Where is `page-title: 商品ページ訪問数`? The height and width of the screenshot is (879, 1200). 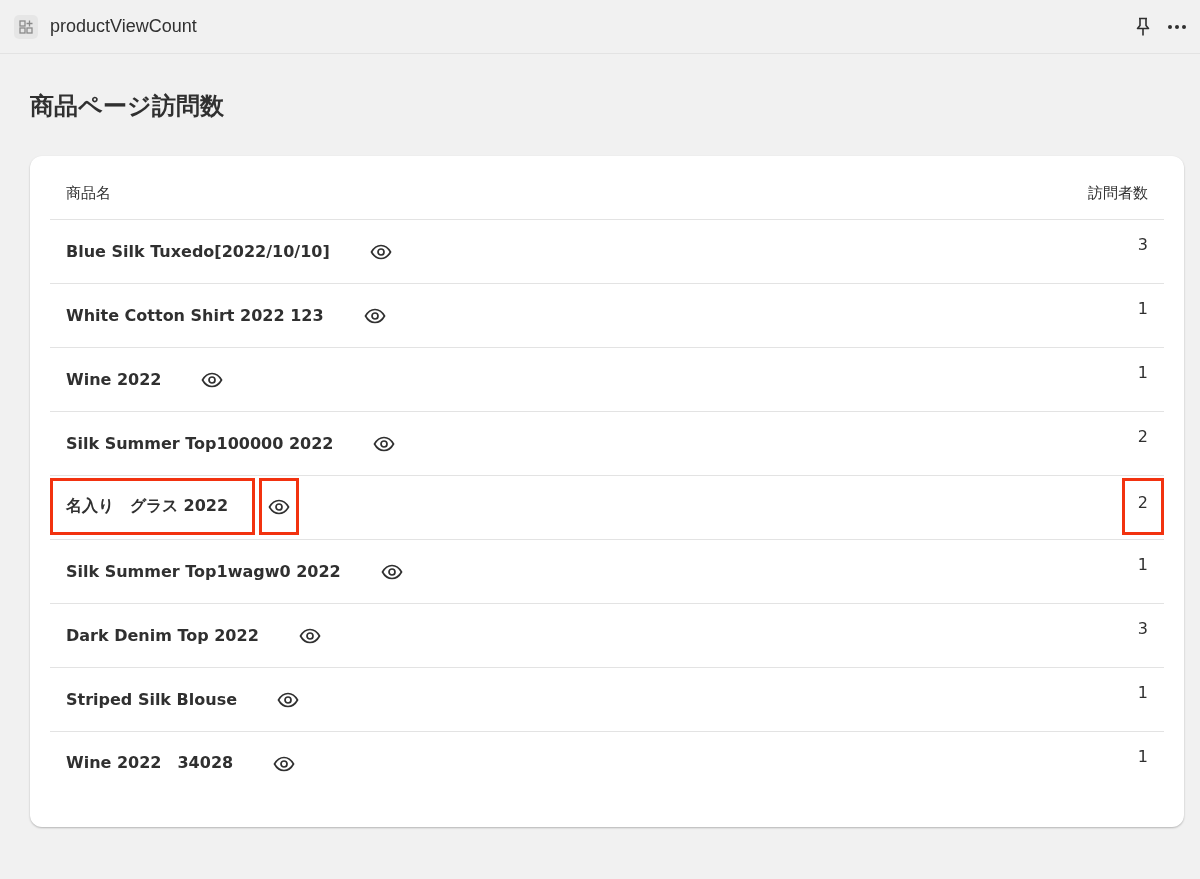
page-title: 商品ページ訪問数 is located at coordinates (127, 106).